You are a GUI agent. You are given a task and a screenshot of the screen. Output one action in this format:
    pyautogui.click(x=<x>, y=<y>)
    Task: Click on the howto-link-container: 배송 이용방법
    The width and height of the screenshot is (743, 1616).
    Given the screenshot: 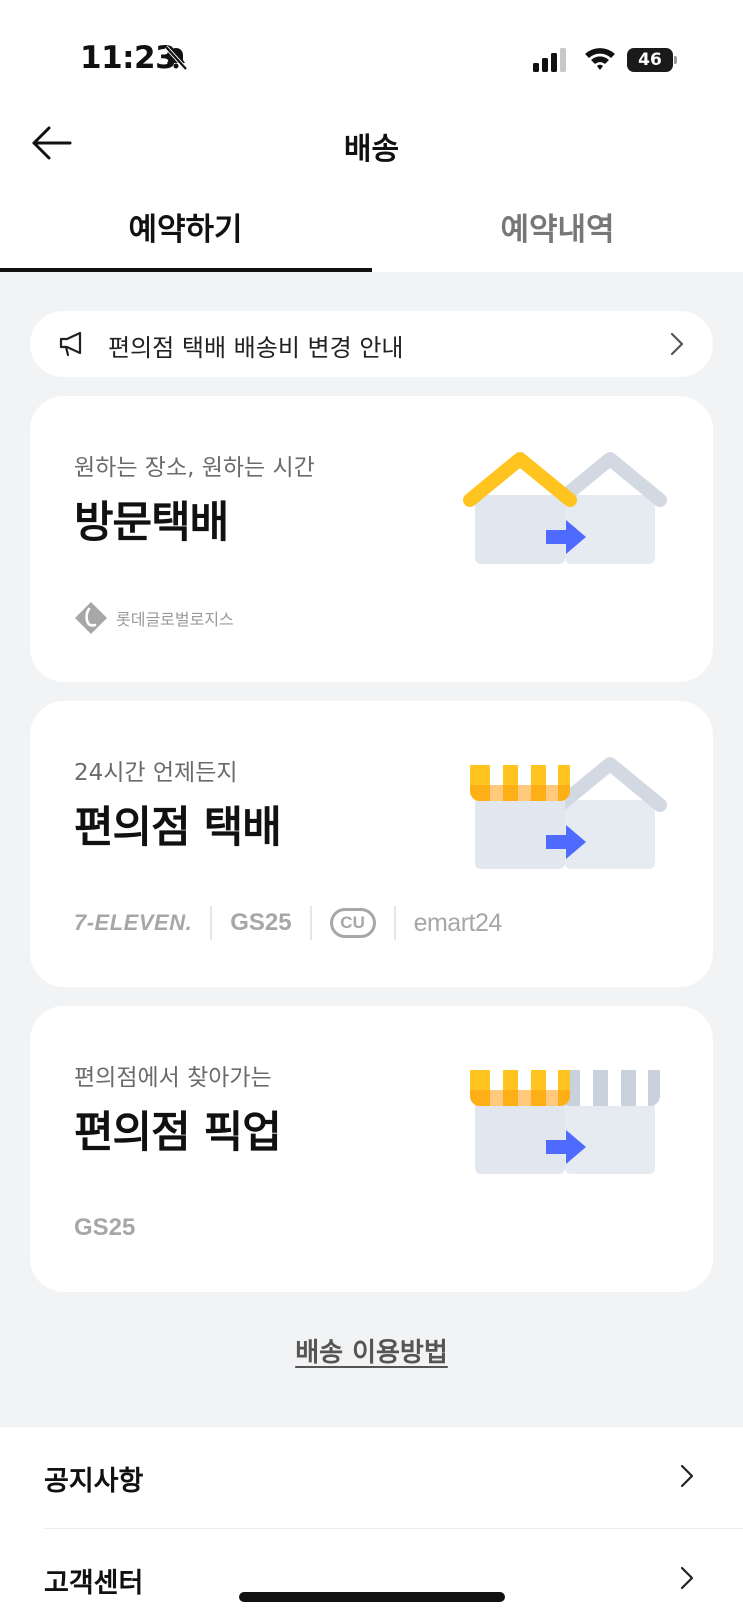 What is the action you would take?
    pyautogui.click(x=371, y=1350)
    